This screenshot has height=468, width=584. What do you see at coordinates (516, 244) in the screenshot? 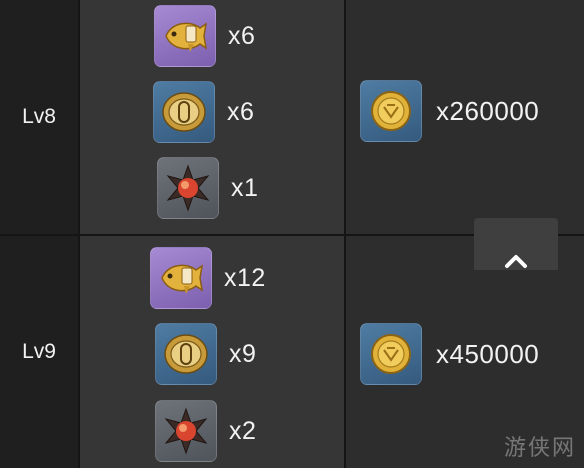
I see `scroll-to-top-button` at bounding box center [516, 244].